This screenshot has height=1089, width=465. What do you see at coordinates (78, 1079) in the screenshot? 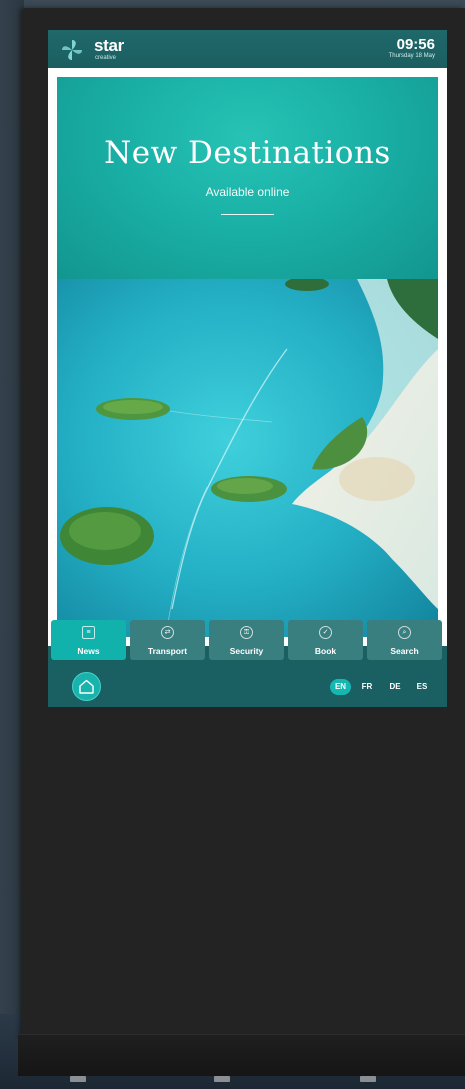
I see `kiosk-foot-left` at bounding box center [78, 1079].